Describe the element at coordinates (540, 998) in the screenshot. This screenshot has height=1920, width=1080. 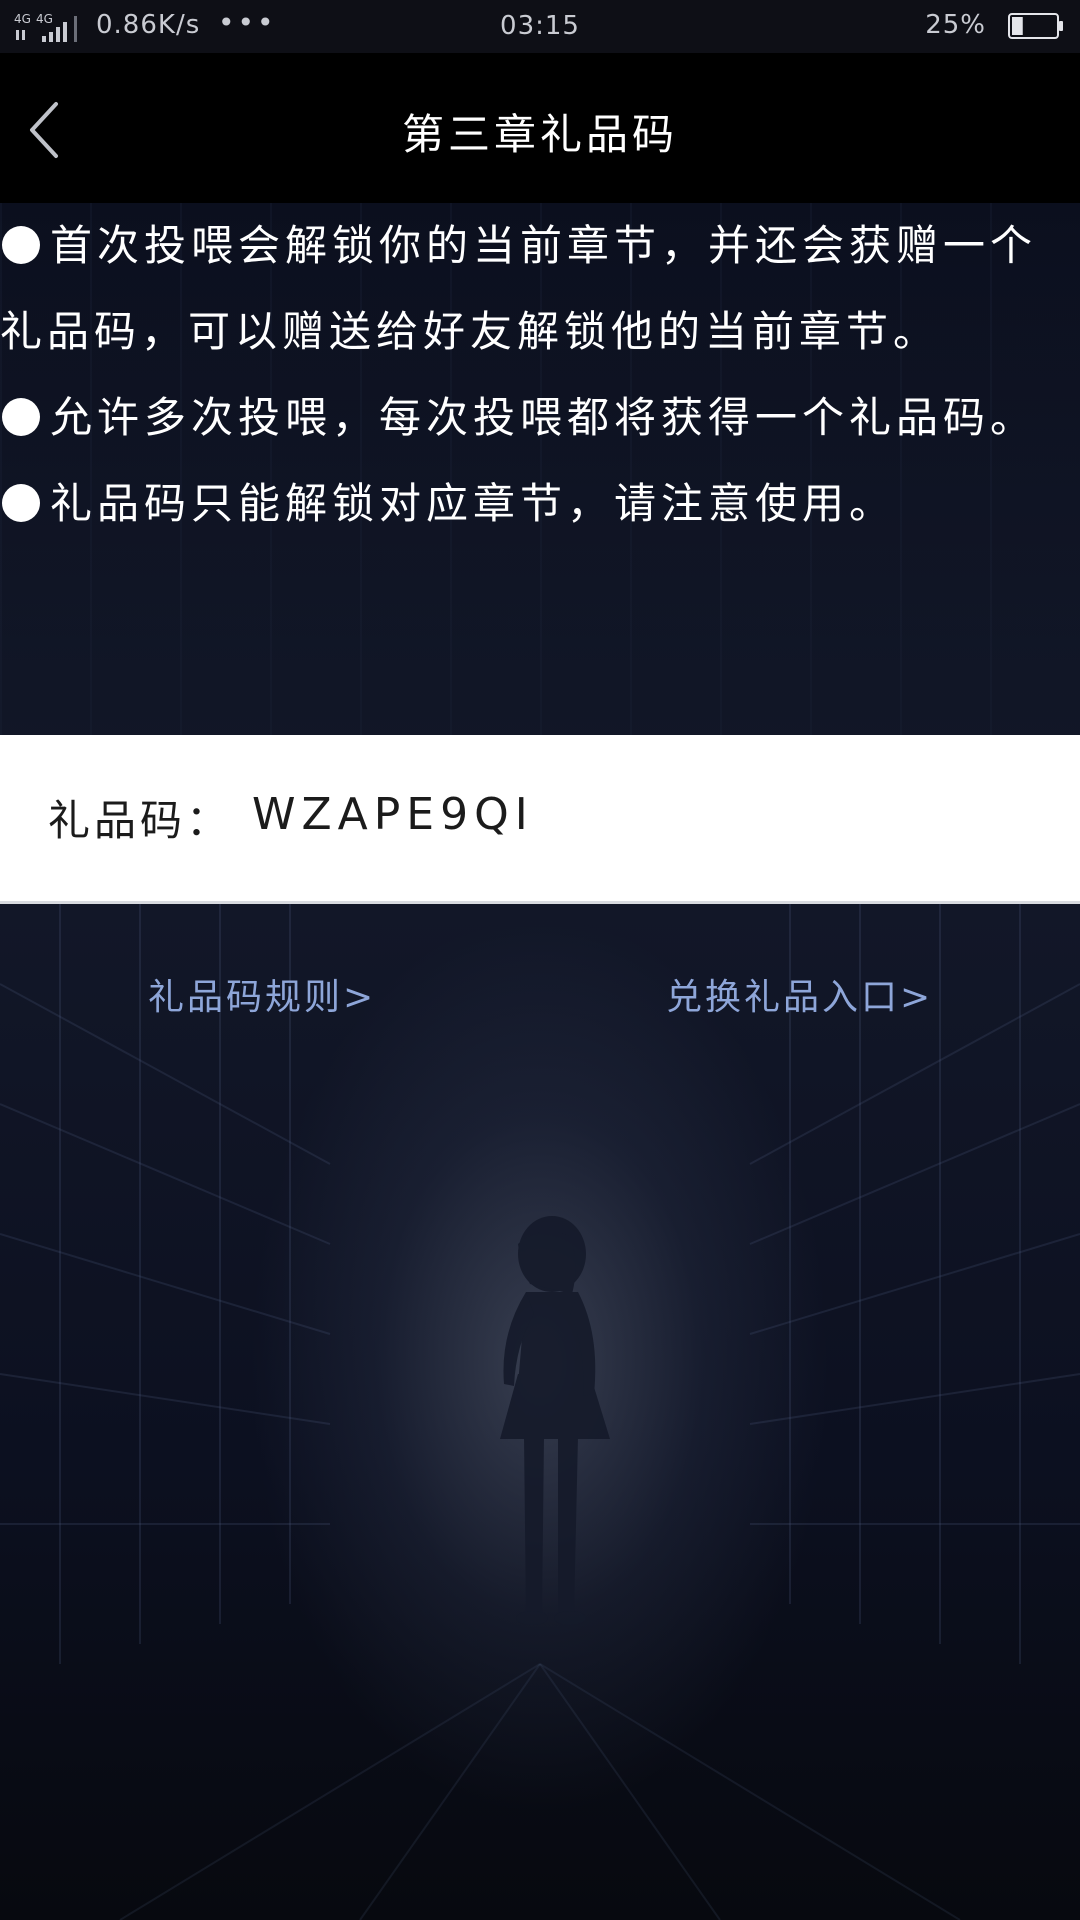
I see `links-row: 礼品码规则> 兑换礼品入口>` at that location.